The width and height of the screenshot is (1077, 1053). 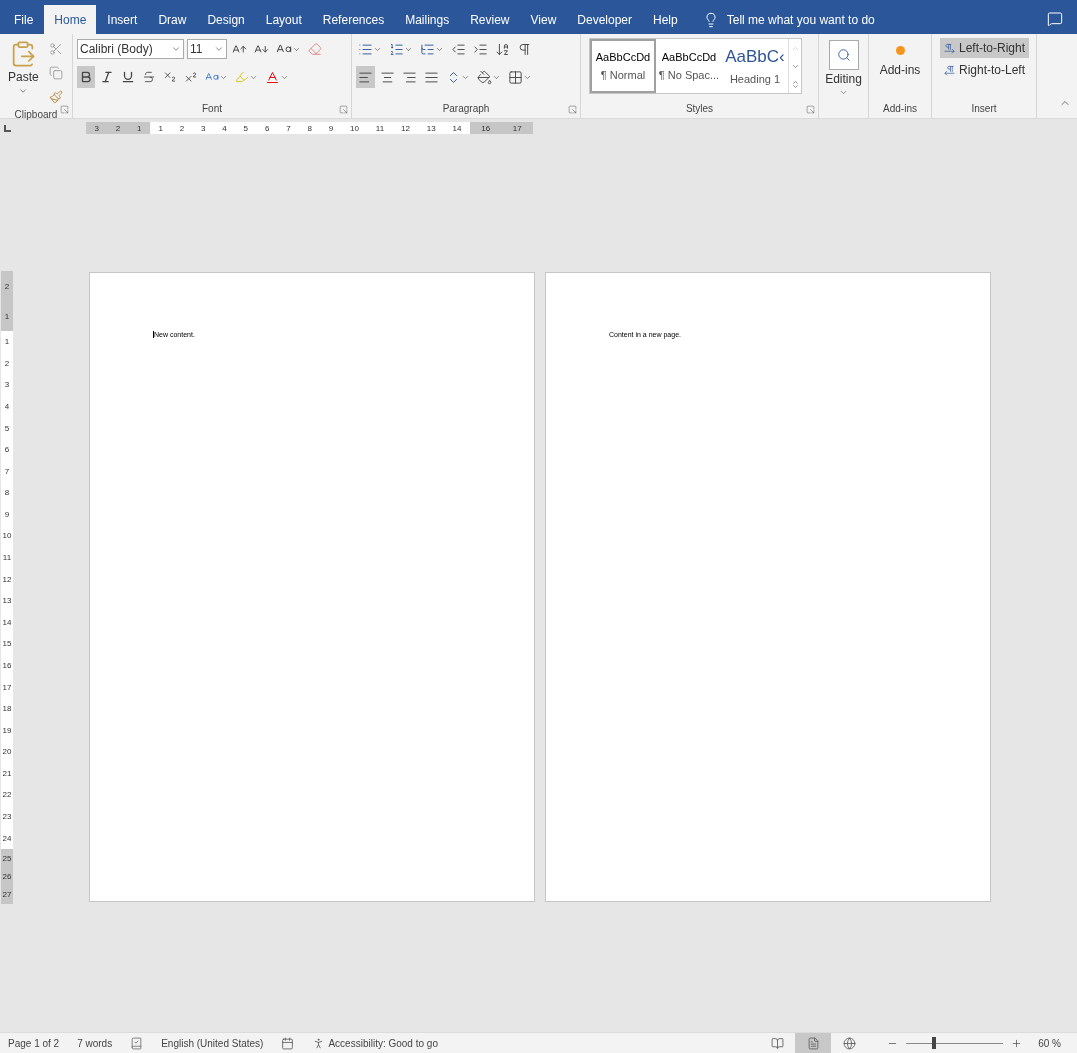 What do you see at coordinates (605, 19) in the screenshot?
I see `ribbon-tab: Developer` at bounding box center [605, 19].